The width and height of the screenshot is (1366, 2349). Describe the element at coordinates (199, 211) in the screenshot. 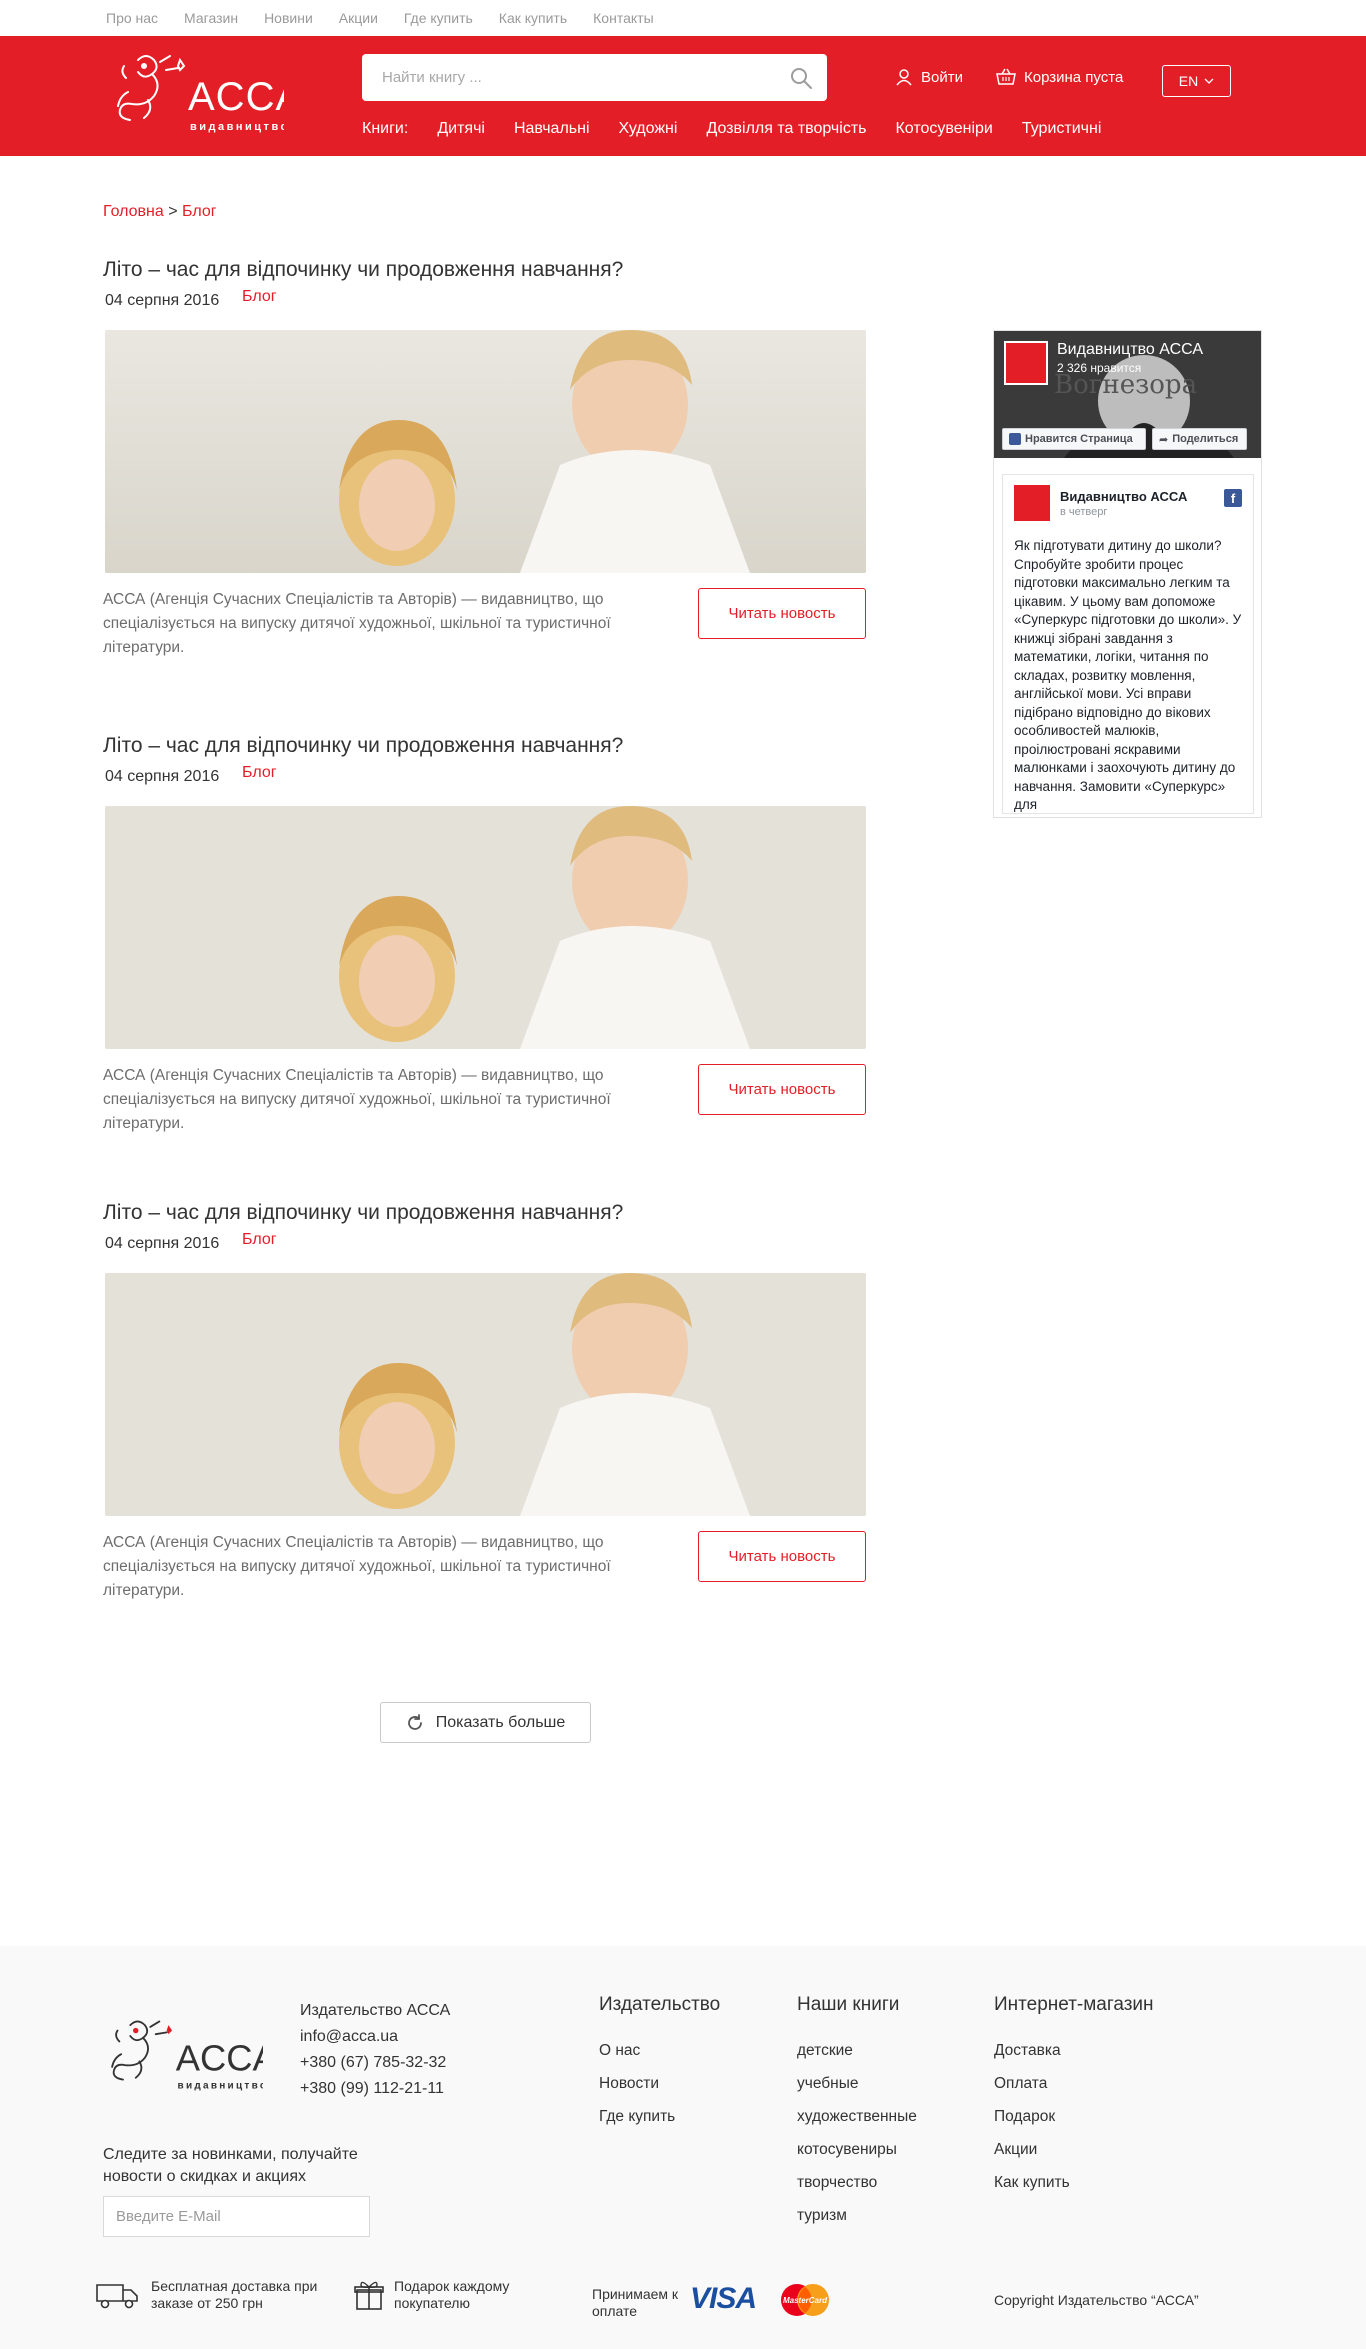

I see `breadcrumb-current: Блог` at that location.